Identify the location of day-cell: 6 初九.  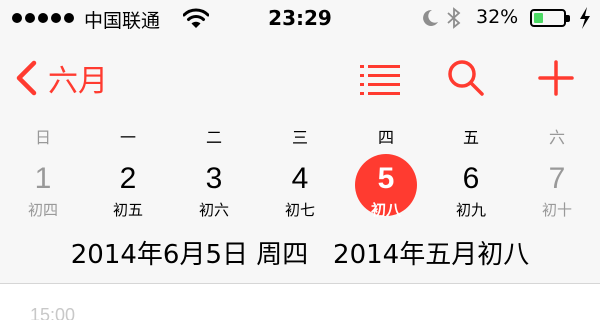
(471, 193).